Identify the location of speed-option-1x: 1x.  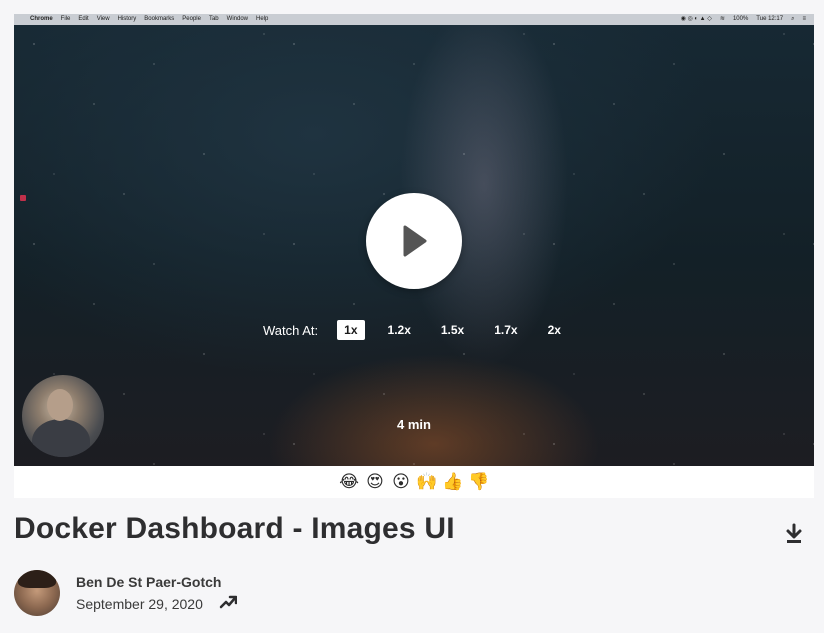
(351, 330).